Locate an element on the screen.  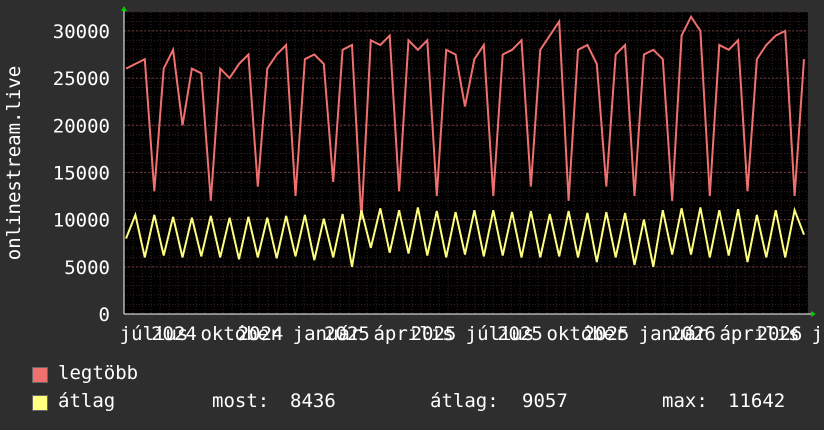
x-tick-label: július is located at coordinates (818, 334).